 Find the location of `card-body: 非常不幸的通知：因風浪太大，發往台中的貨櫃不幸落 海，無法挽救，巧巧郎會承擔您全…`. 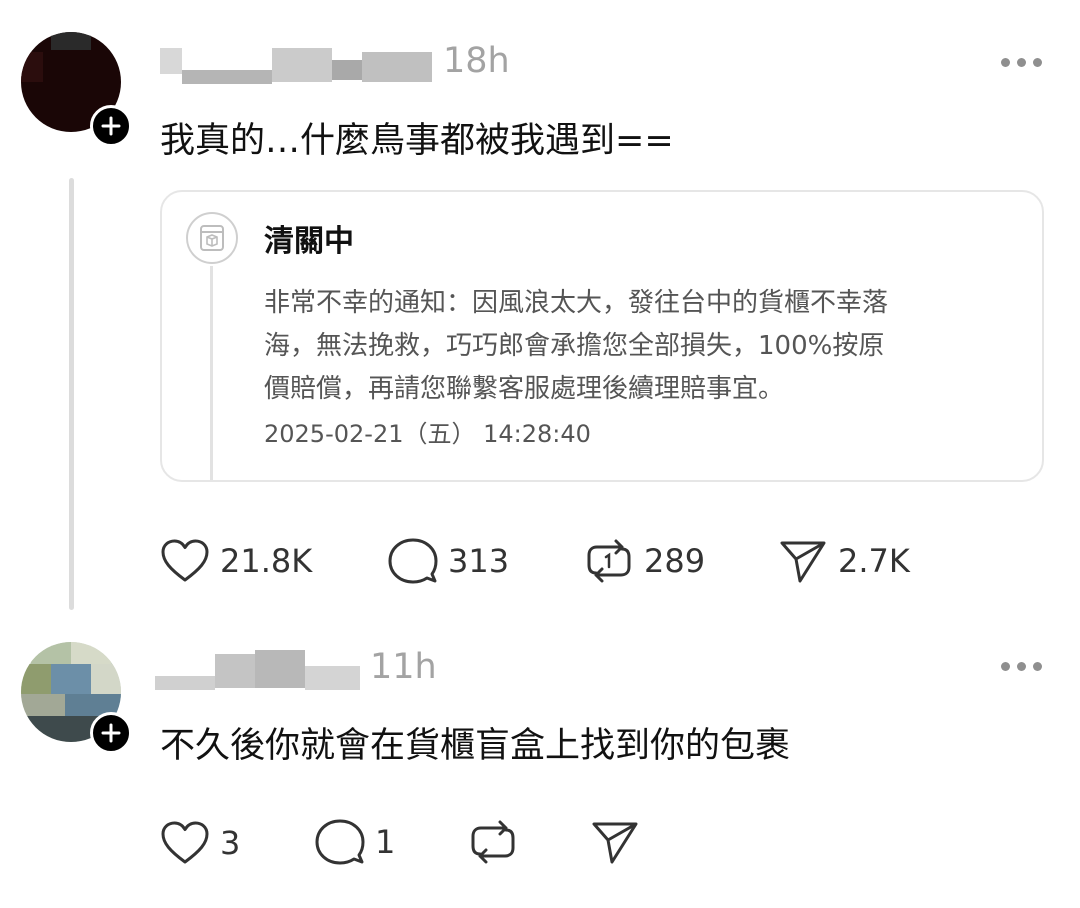

card-body: 非常不幸的通知：因風浪太大，發往台中的貨櫃不幸落 海，無法挽救，巧巧郎會承擔您全… is located at coordinates (644, 346).